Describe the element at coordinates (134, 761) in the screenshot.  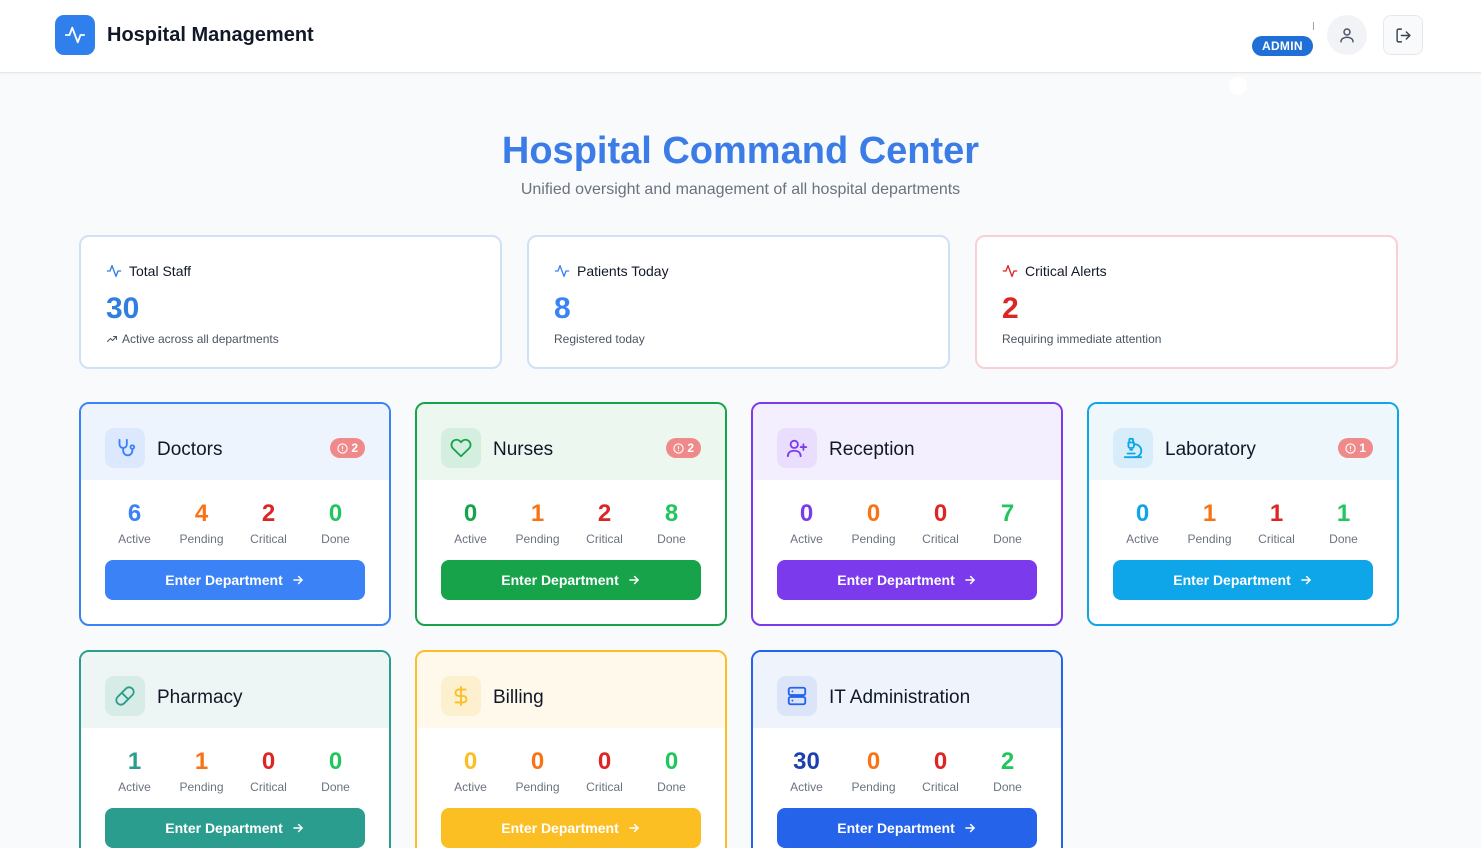
I see `metric-active-value: 1` at that location.